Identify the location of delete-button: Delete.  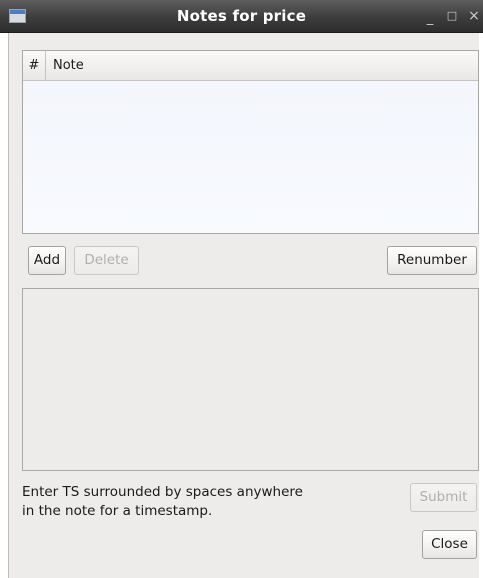
(106, 260).